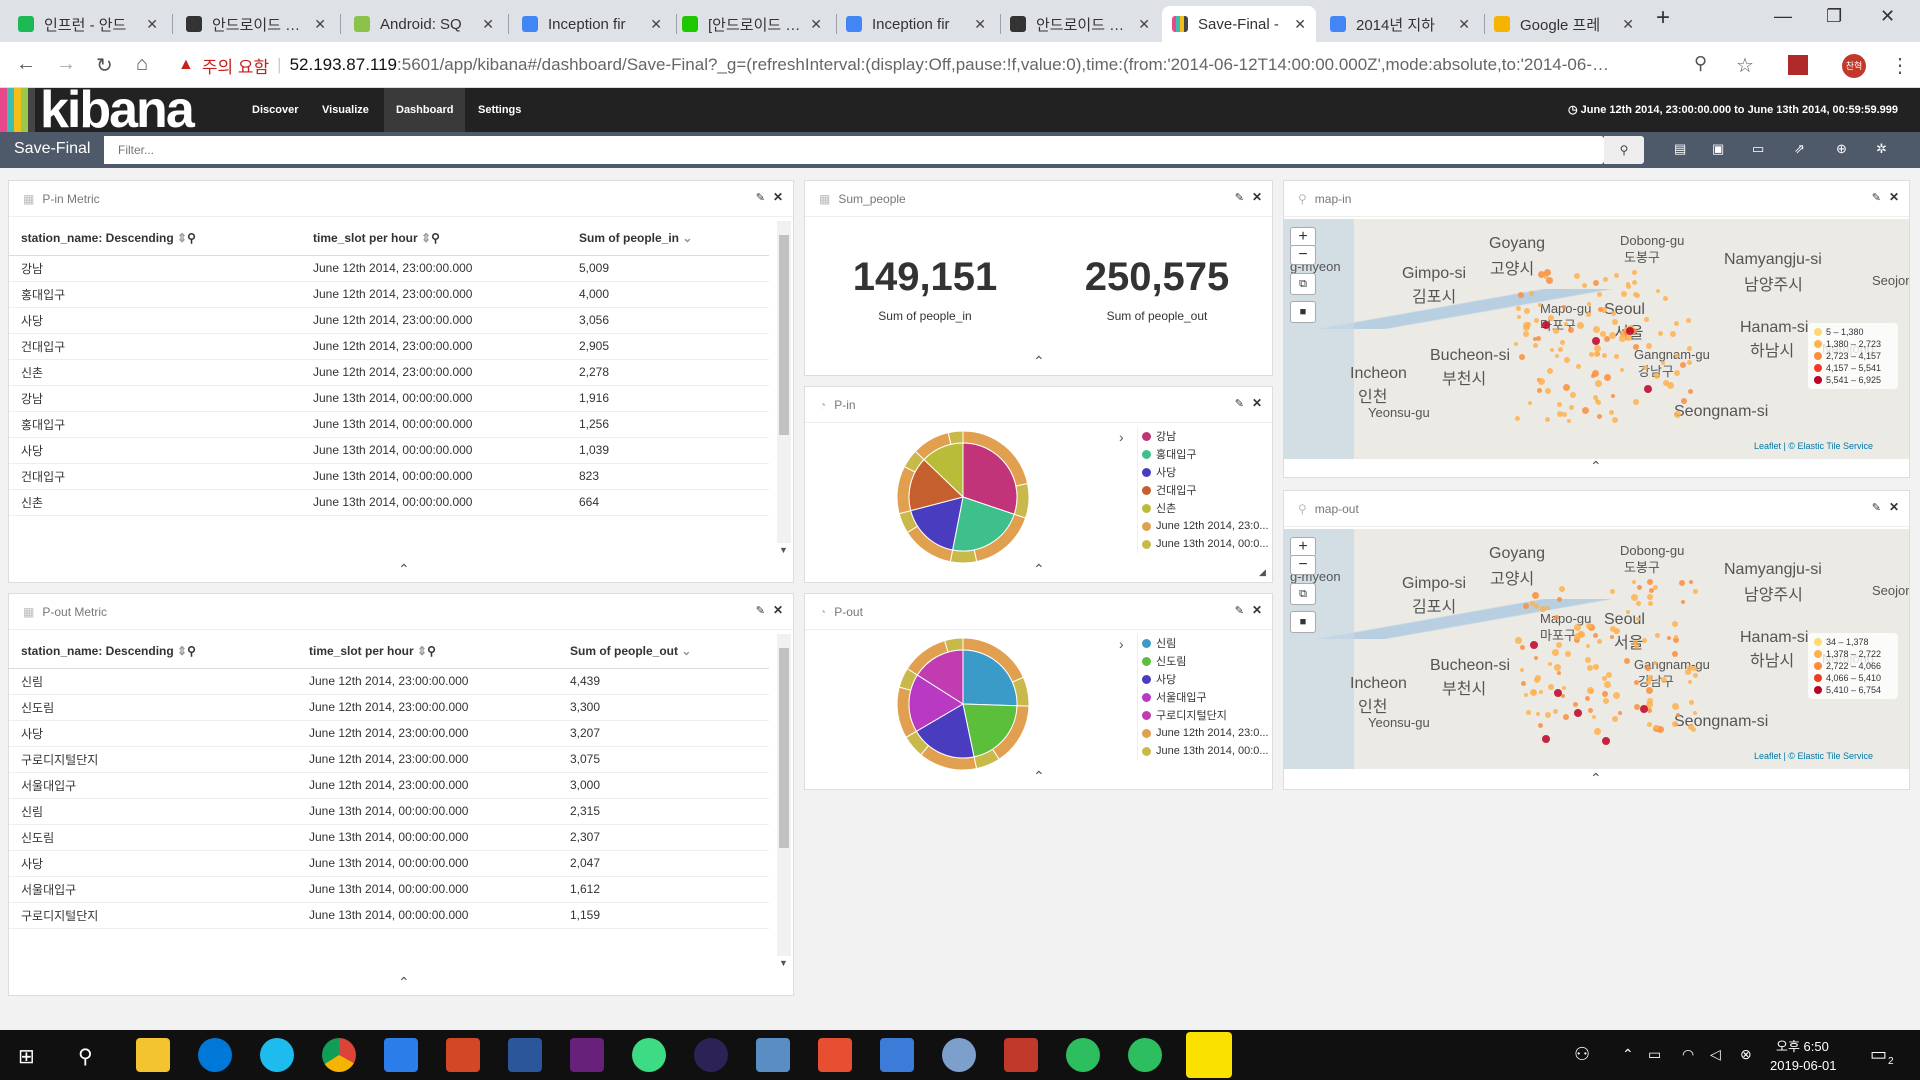 Image resolution: width=1920 pixels, height=1080 pixels. What do you see at coordinates (916, 24) in the screenshot?
I see `browser-tab-6: Inception fir ✕` at bounding box center [916, 24].